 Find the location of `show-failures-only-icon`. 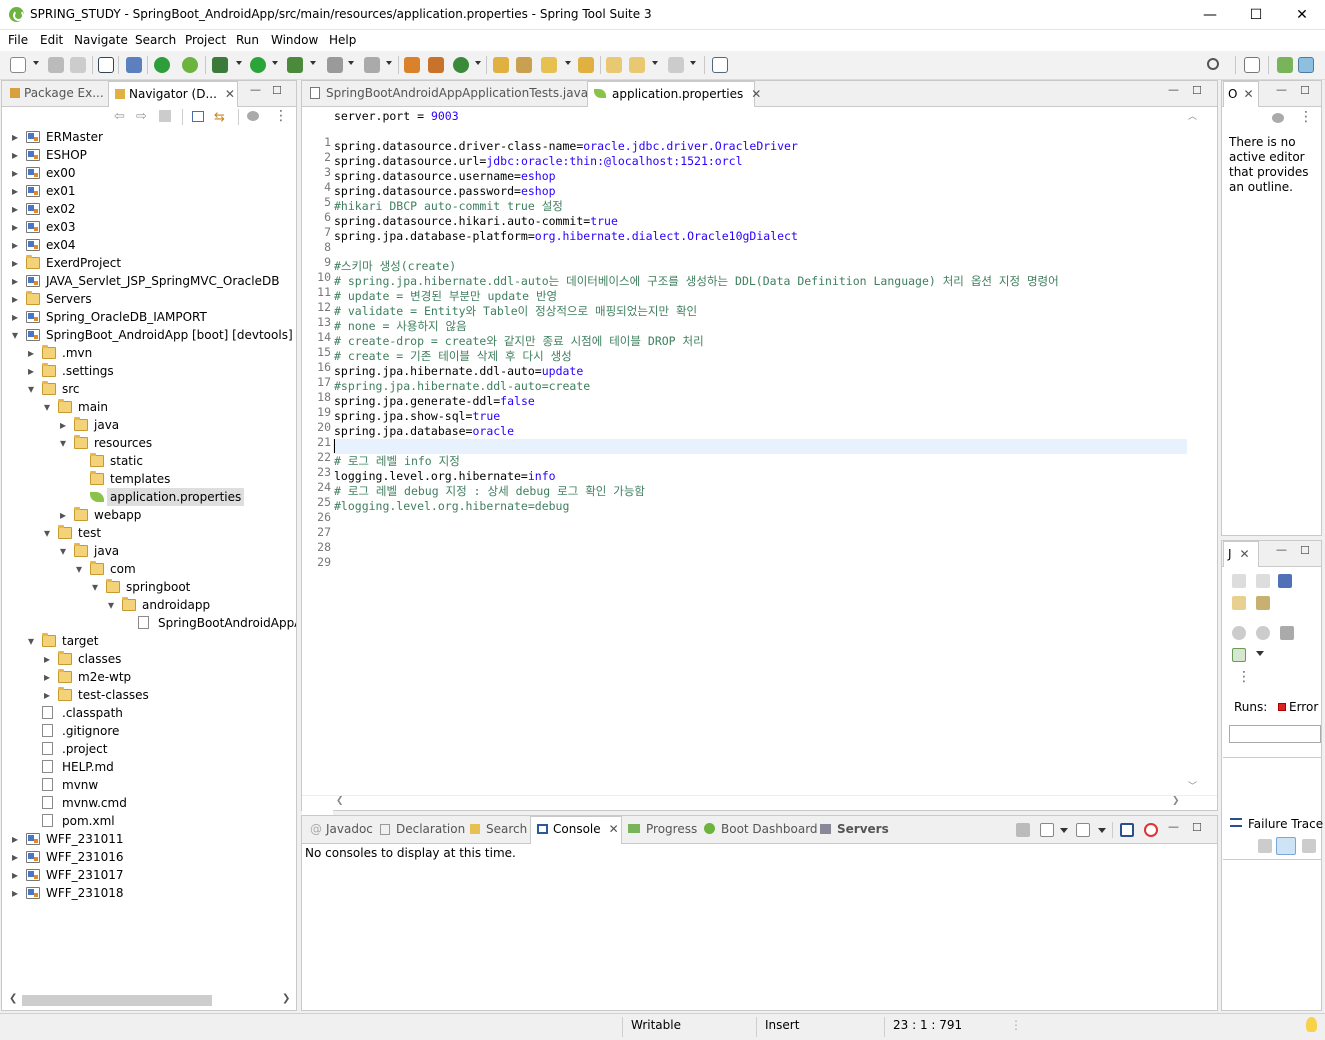

show-failures-only-icon is located at coordinates (1285, 581).